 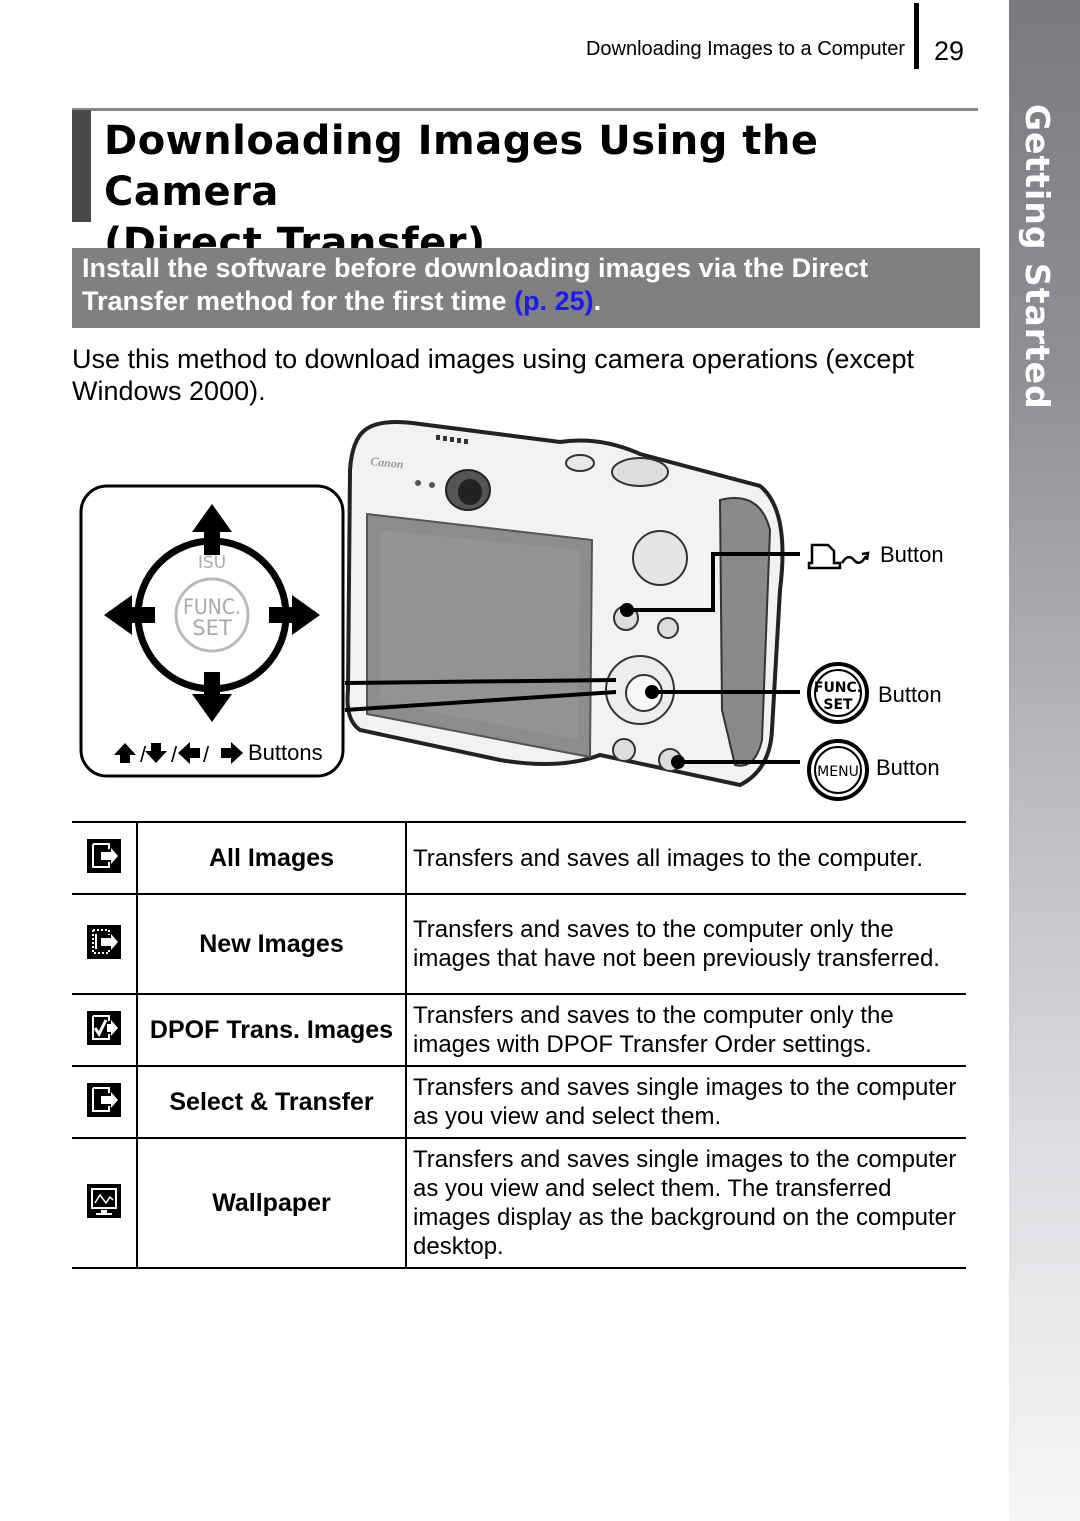 I want to click on mode-dial, so click(x=660, y=558).